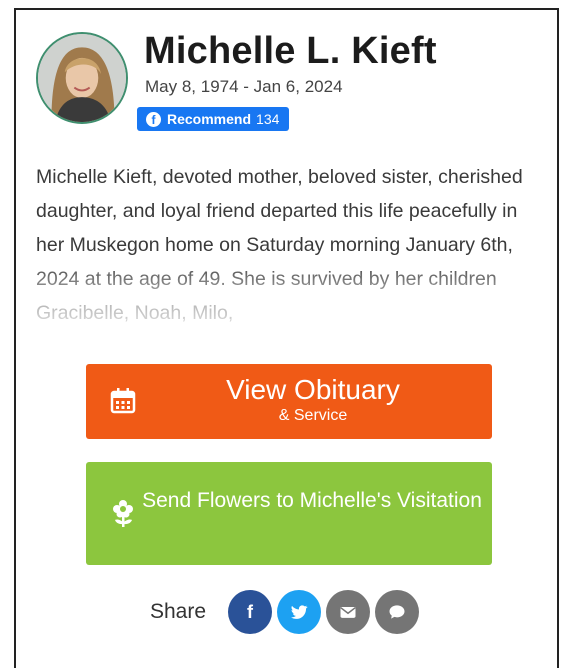  Describe the element at coordinates (313, 415) in the screenshot. I see `service-sublabel: & Service` at that location.